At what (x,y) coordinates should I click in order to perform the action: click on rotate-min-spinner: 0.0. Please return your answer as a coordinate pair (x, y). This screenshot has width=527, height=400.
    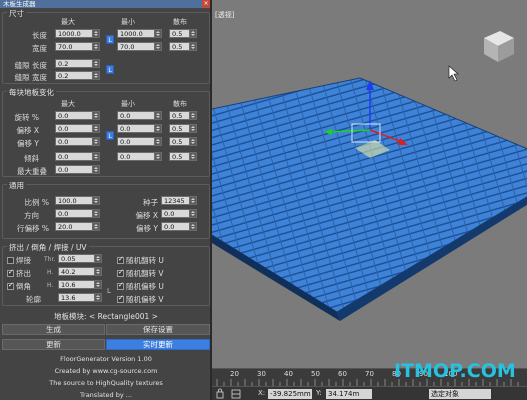
    Looking at the image, I should click on (139, 115).